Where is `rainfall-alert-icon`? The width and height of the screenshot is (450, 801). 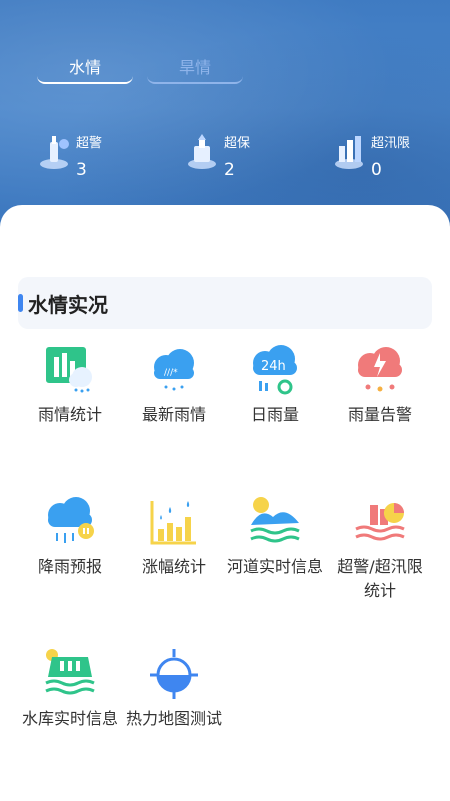 rainfall-alert-icon is located at coordinates (380, 369).